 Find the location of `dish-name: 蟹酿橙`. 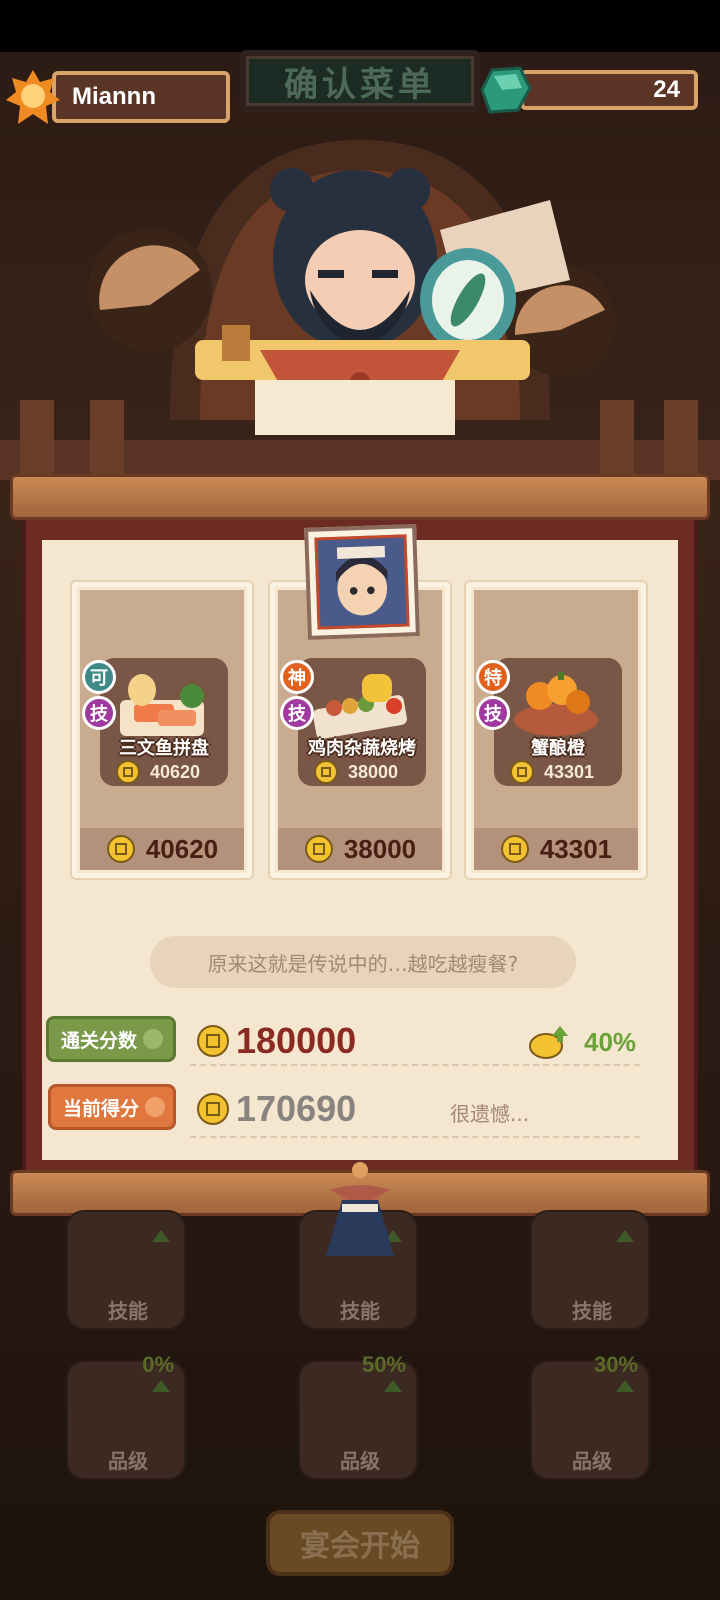

dish-name: 蟹酿橙 is located at coordinates (558, 748).